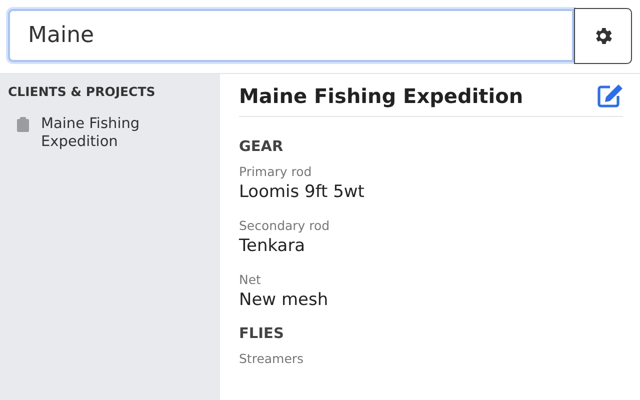 This screenshot has width=640, height=400. What do you see at coordinates (23, 124) in the screenshot?
I see `clipboard-icon` at bounding box center [23, 124].